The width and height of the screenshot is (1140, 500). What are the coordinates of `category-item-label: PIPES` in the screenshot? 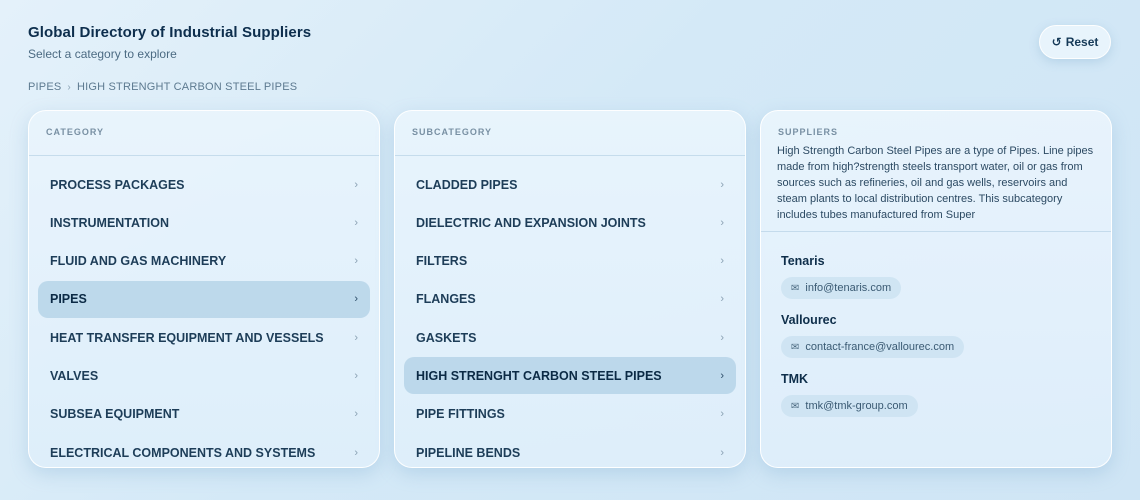 It's located at (68, 299).